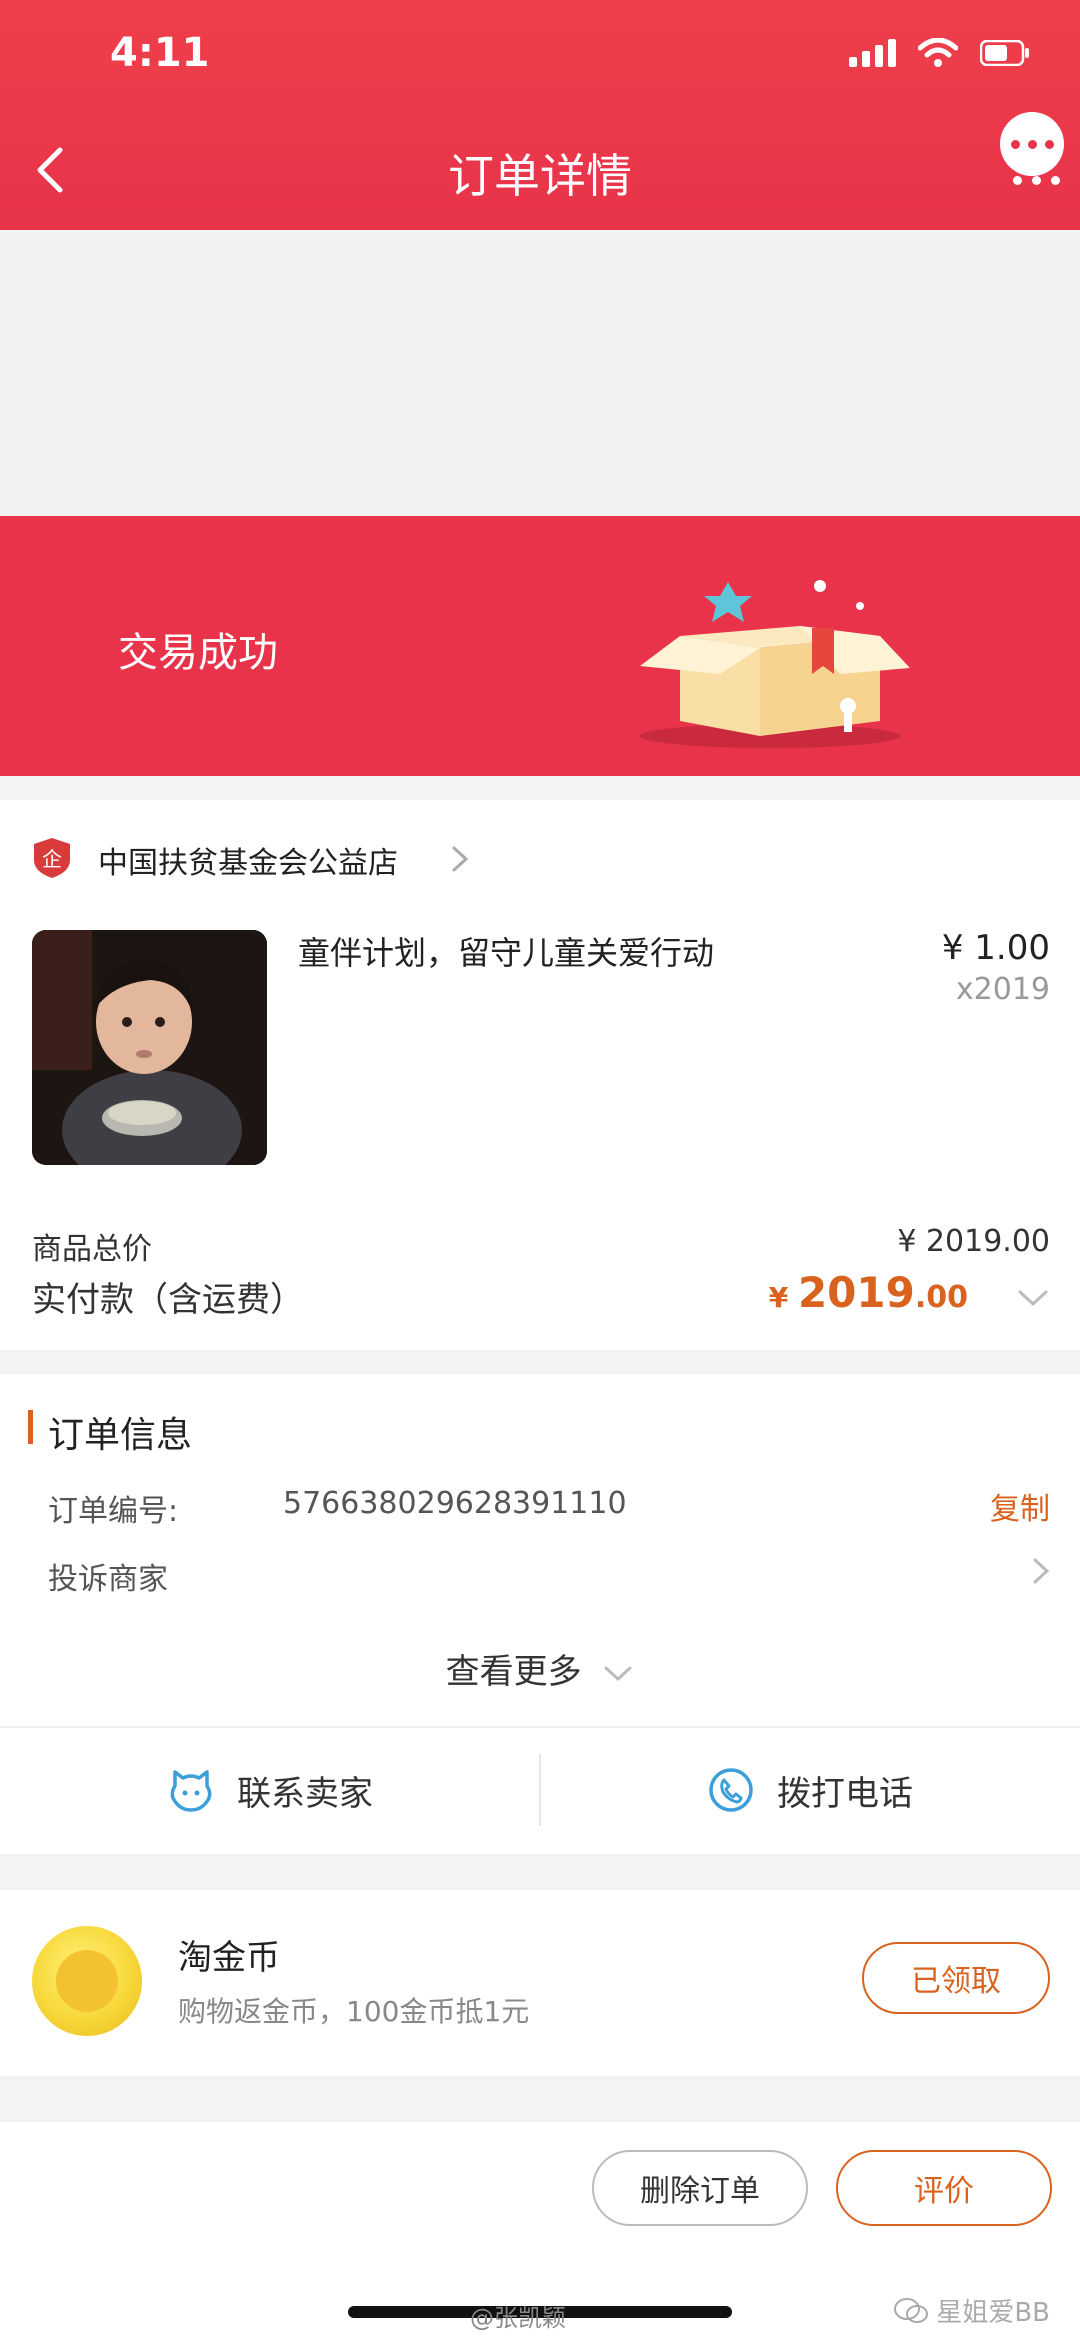 The image size is (1080, 2337). What do you see at coordinates (956, 1978) in the screenshot?
I see `claimed-button: 已领取` at bounding box center [956, 1978].